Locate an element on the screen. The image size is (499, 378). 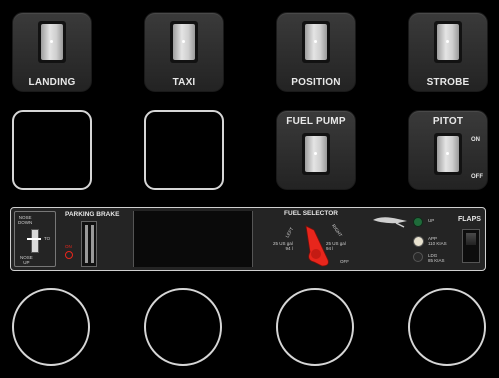
taxi-rocker is located at coordinates (184, 42).